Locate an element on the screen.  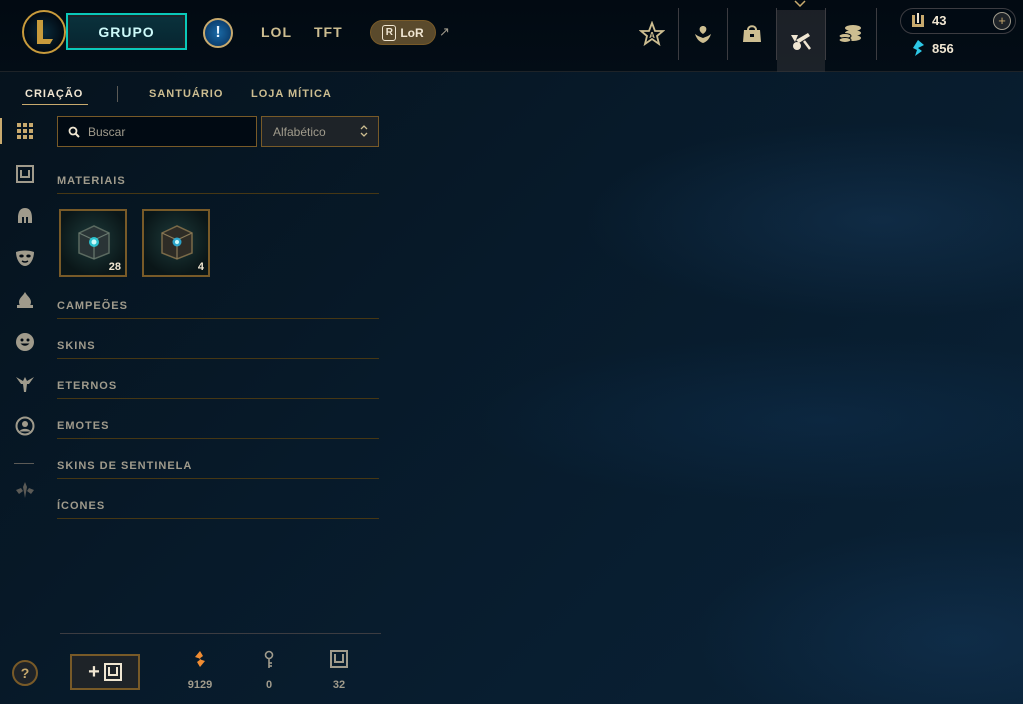
riot-points-icon is located at coordinates (918, 48).